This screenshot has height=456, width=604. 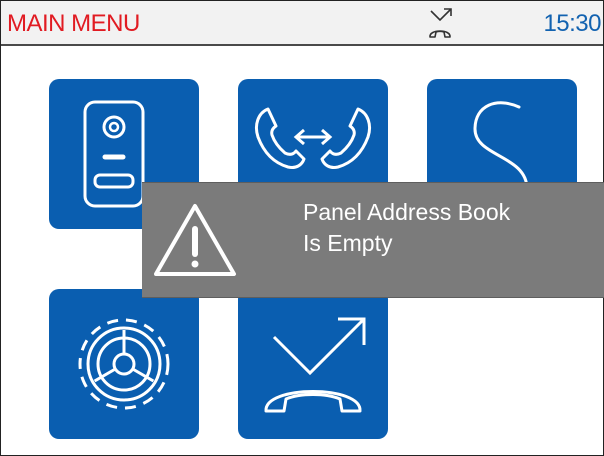 What do you see at coordinates (440, 23) in the screenshot?
I see `call-forward-icon` at bounding box center [440, 23].